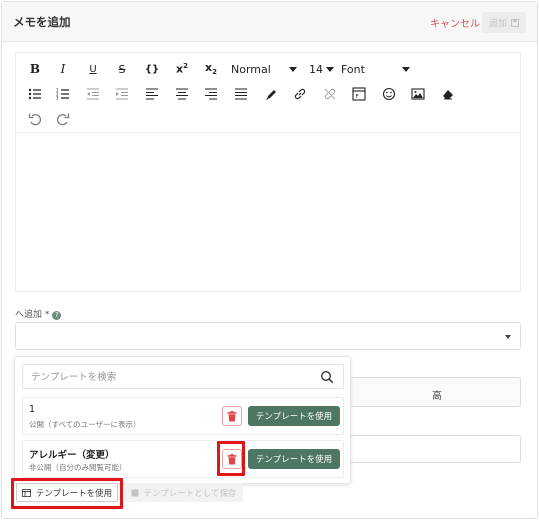 The width and height of the screenshot is (539, 520). I want to click on text-color-icon, so click(271, 94).